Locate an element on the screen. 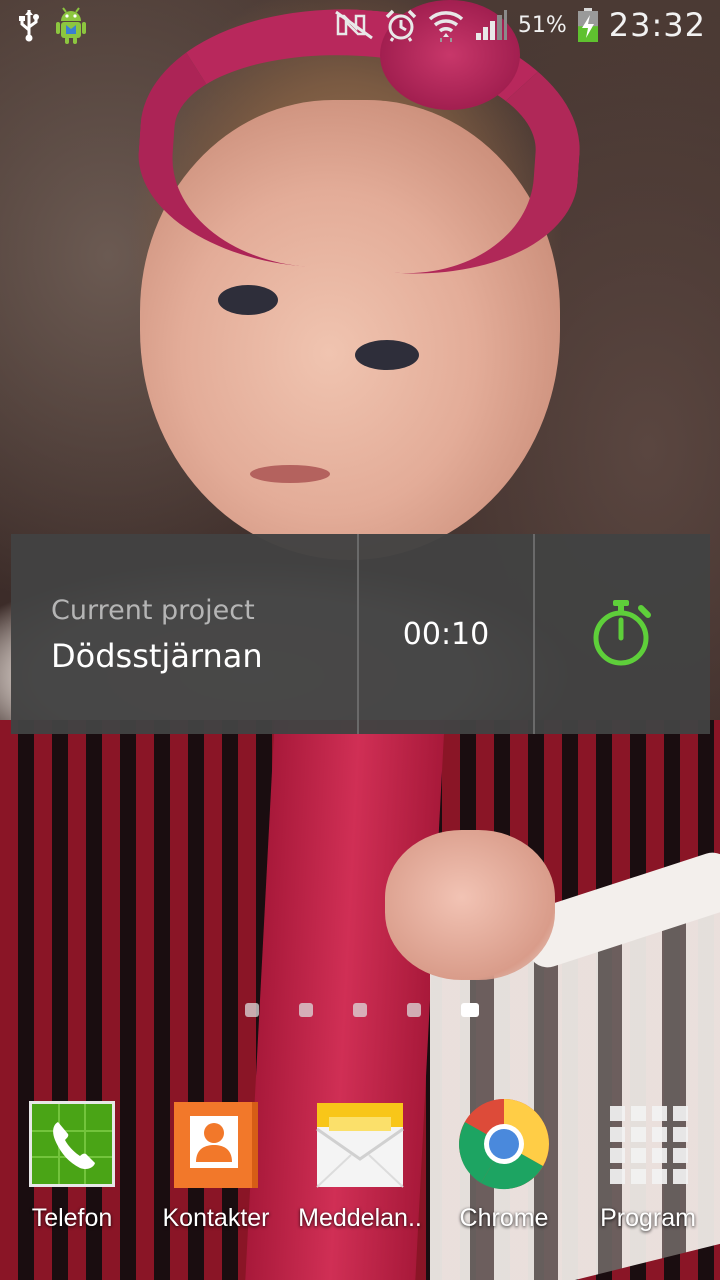 This screenshot has width=720, height=1280. current-project-name: Dödsstjärnan is located at coordinates (157, 656).